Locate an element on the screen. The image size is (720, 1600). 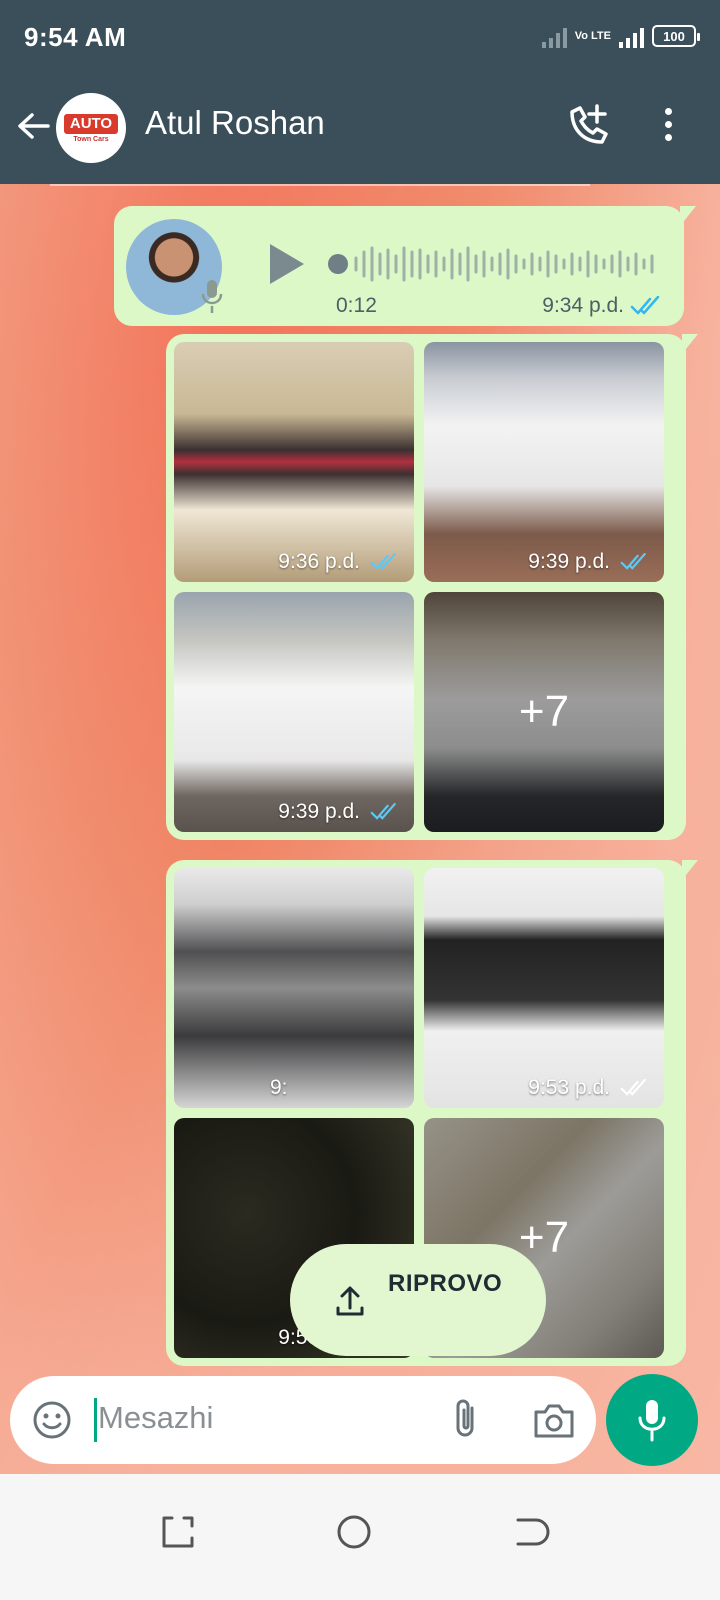
photo-stamp: 9:53 p.d. is located at coordinates (589, 1088).